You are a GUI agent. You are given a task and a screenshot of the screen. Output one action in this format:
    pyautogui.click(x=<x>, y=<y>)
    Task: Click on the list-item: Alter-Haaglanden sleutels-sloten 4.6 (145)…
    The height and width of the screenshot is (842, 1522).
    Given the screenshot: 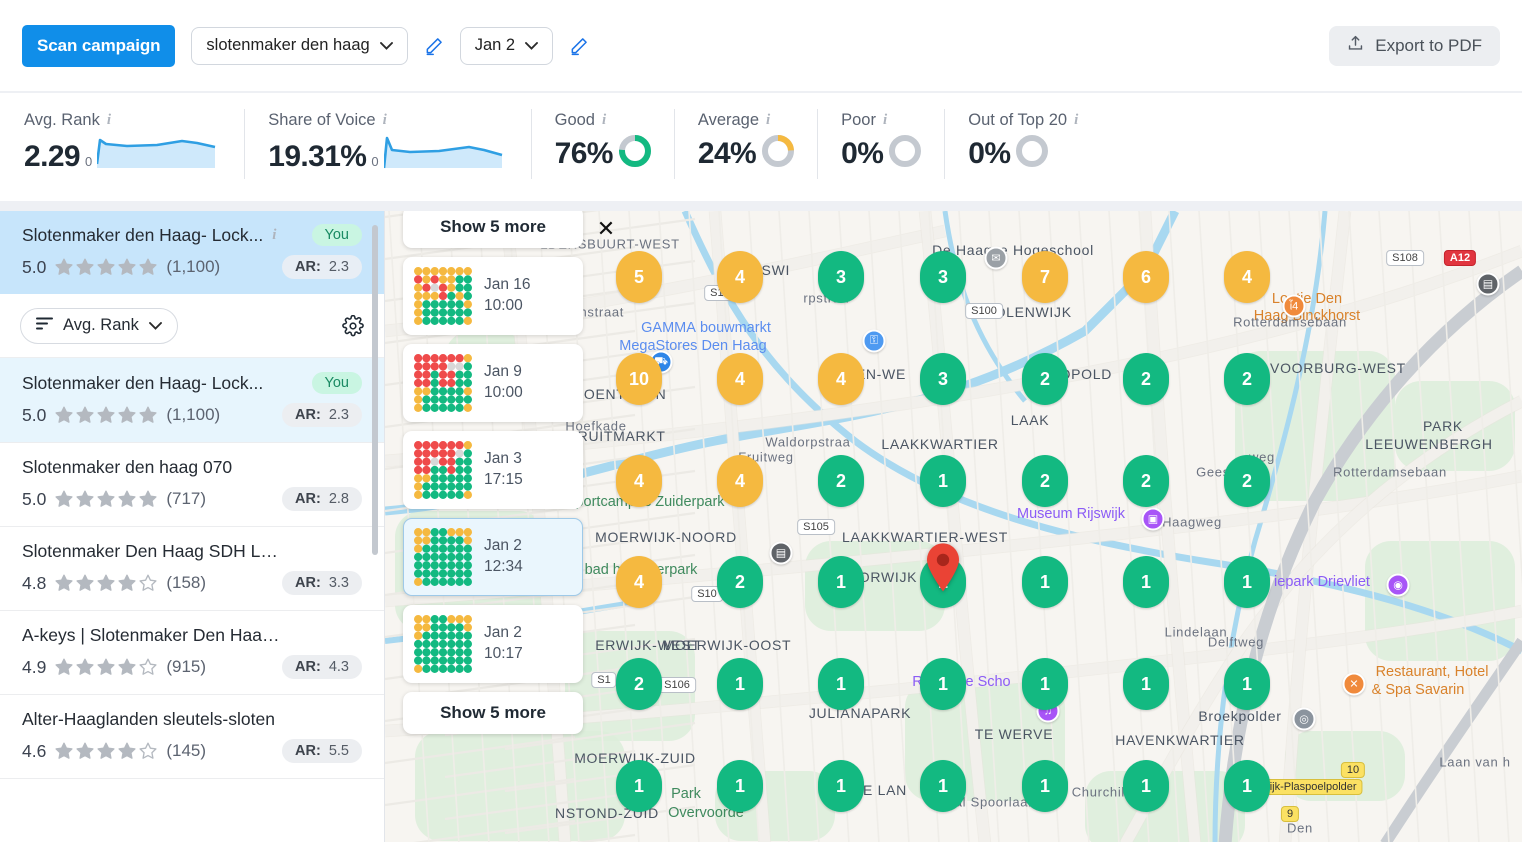 What is the action you would take?
    pyautogui.click(x=192, y=737)
    